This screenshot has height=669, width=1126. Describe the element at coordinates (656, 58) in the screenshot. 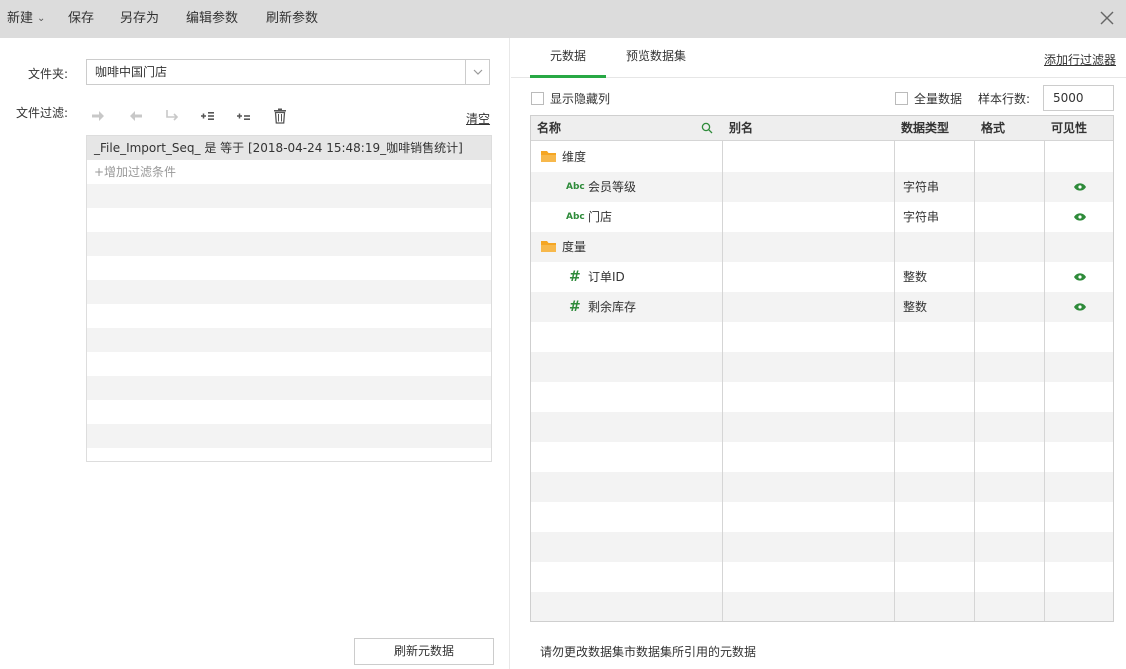

I see `tab-preview-dataset: 预览数据集` at that location.